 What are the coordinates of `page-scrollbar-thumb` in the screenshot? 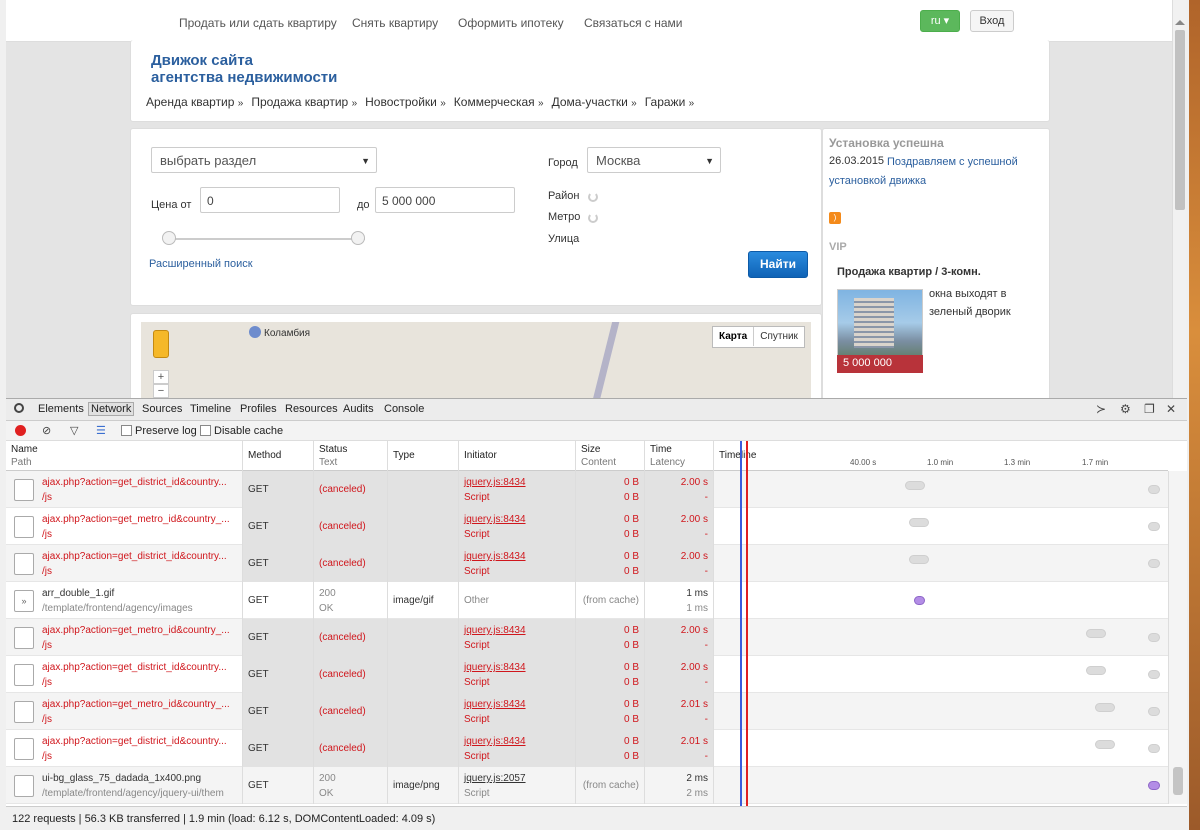 It's located at (1180, 120).